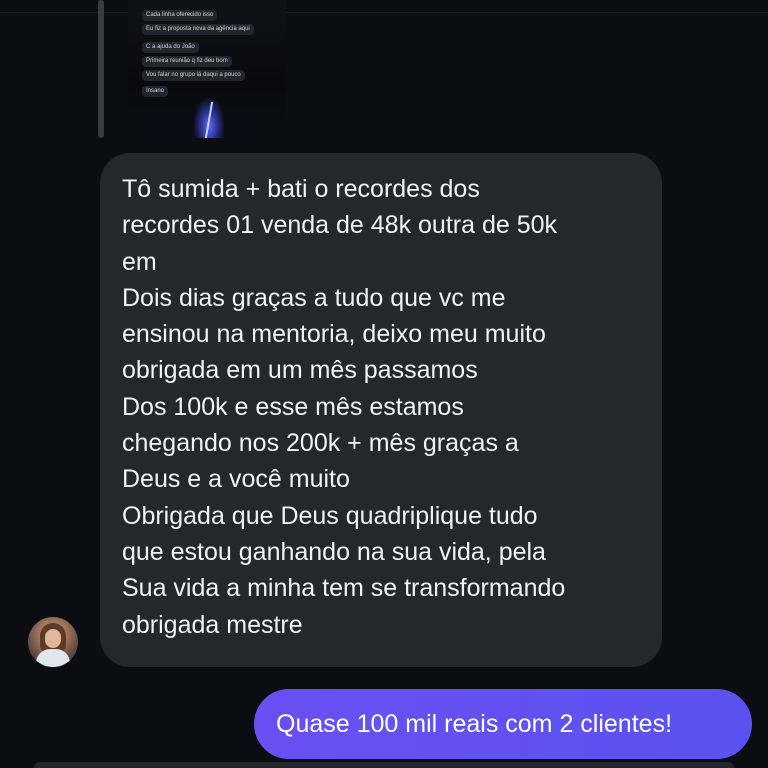  Describe the element at coordinates (330, 515) in the screenshot. I see `message-line: Obrigada que Deus quadriplique tudo` at that location.